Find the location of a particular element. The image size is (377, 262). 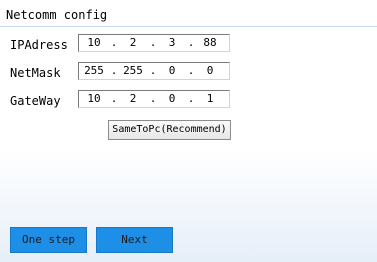

netmask-octet-3: 0 is located at coordinates (172, 70).